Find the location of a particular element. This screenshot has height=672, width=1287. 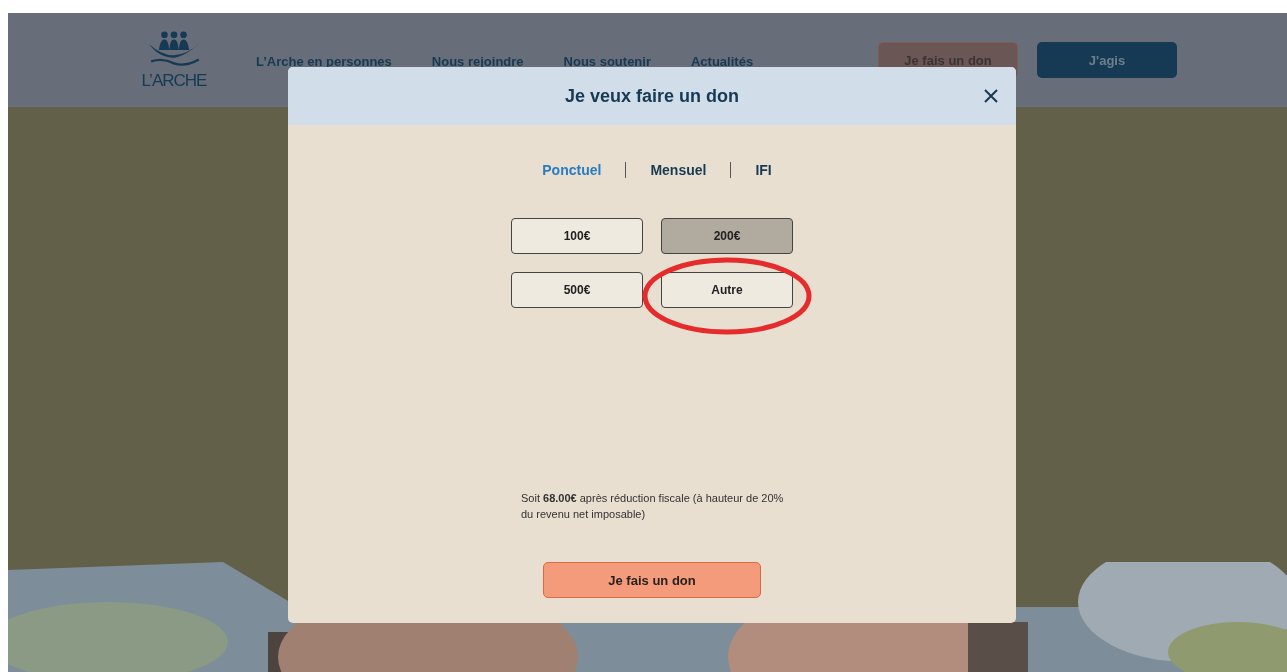

amount-option: Autre is located at coordinates (727, 290).